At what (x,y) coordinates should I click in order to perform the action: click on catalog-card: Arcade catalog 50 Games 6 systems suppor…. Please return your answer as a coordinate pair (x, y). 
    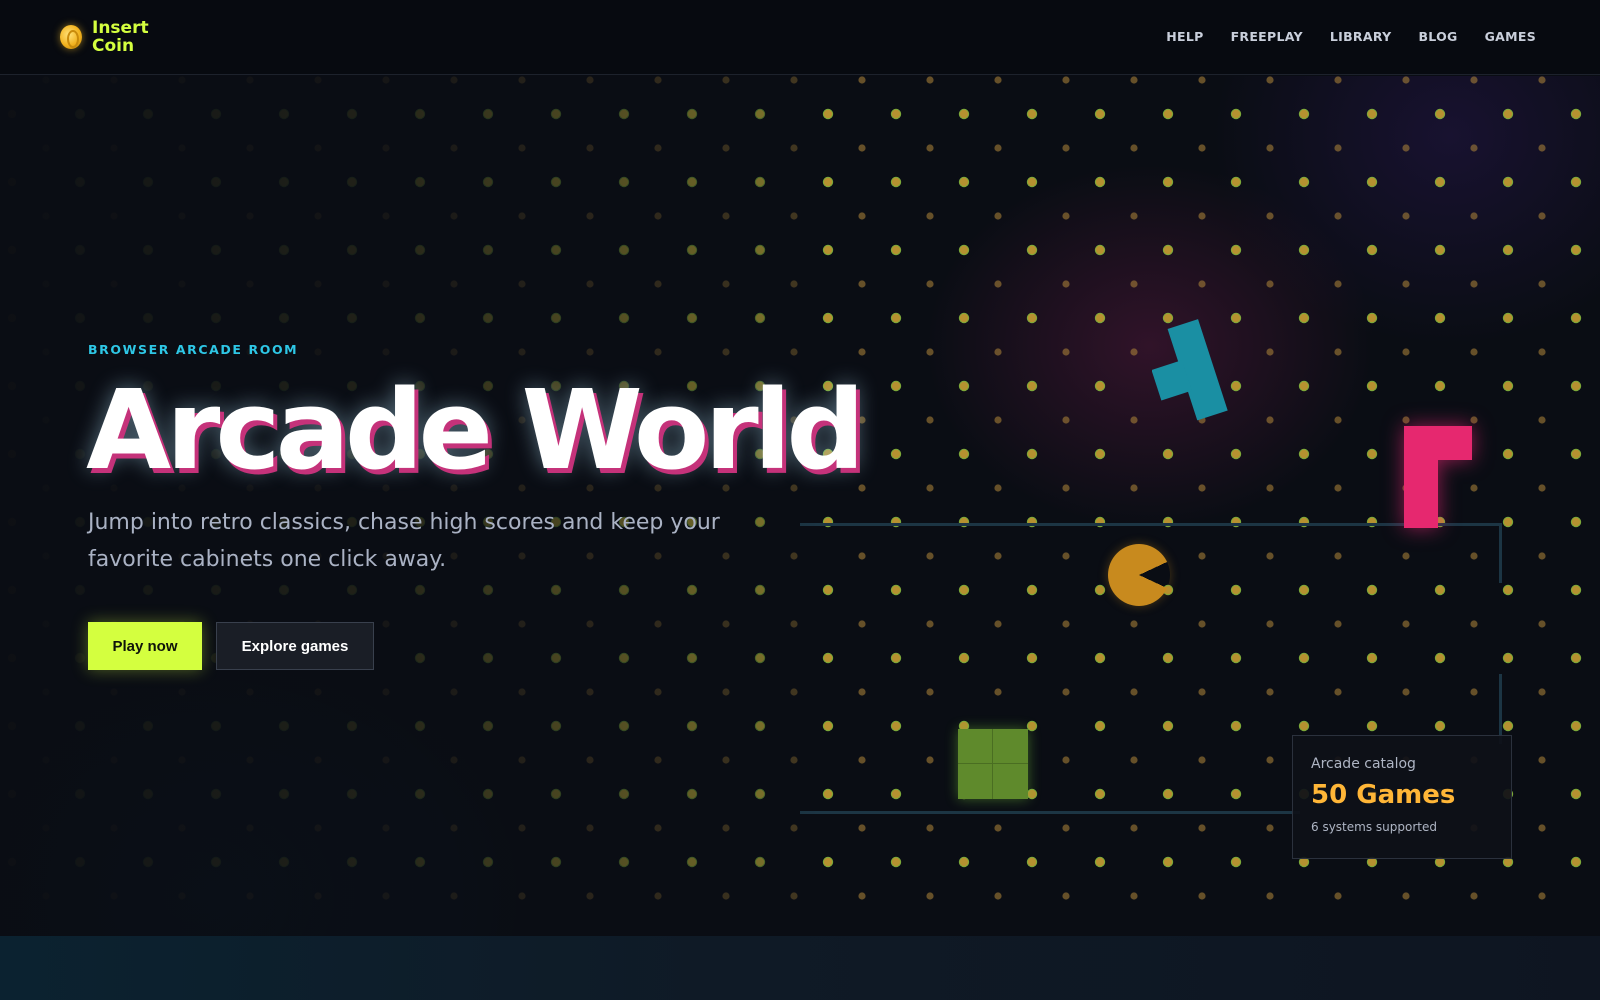
    Looking at the image, I should click on (1402, 797).